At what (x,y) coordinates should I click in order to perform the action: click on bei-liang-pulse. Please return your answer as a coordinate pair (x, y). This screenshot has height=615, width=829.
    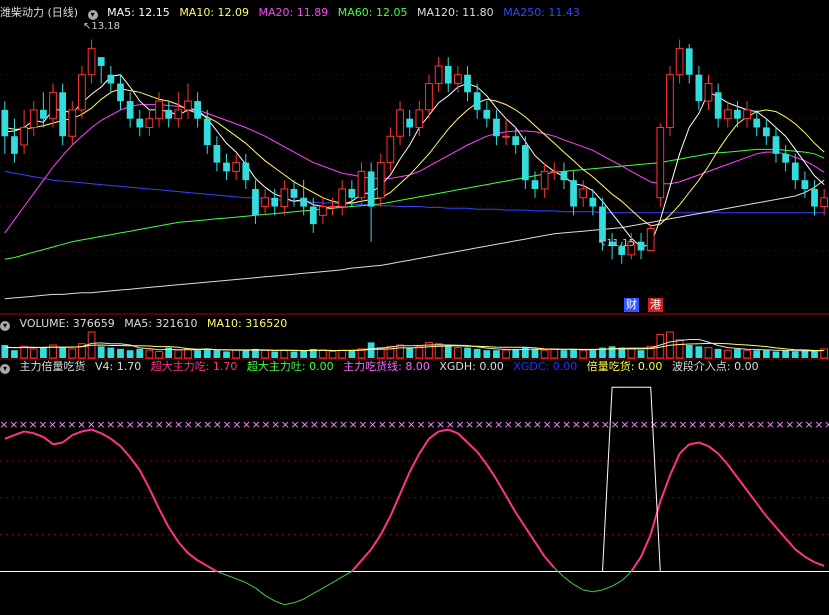
    Looking at the image, I should click on (631, 479).